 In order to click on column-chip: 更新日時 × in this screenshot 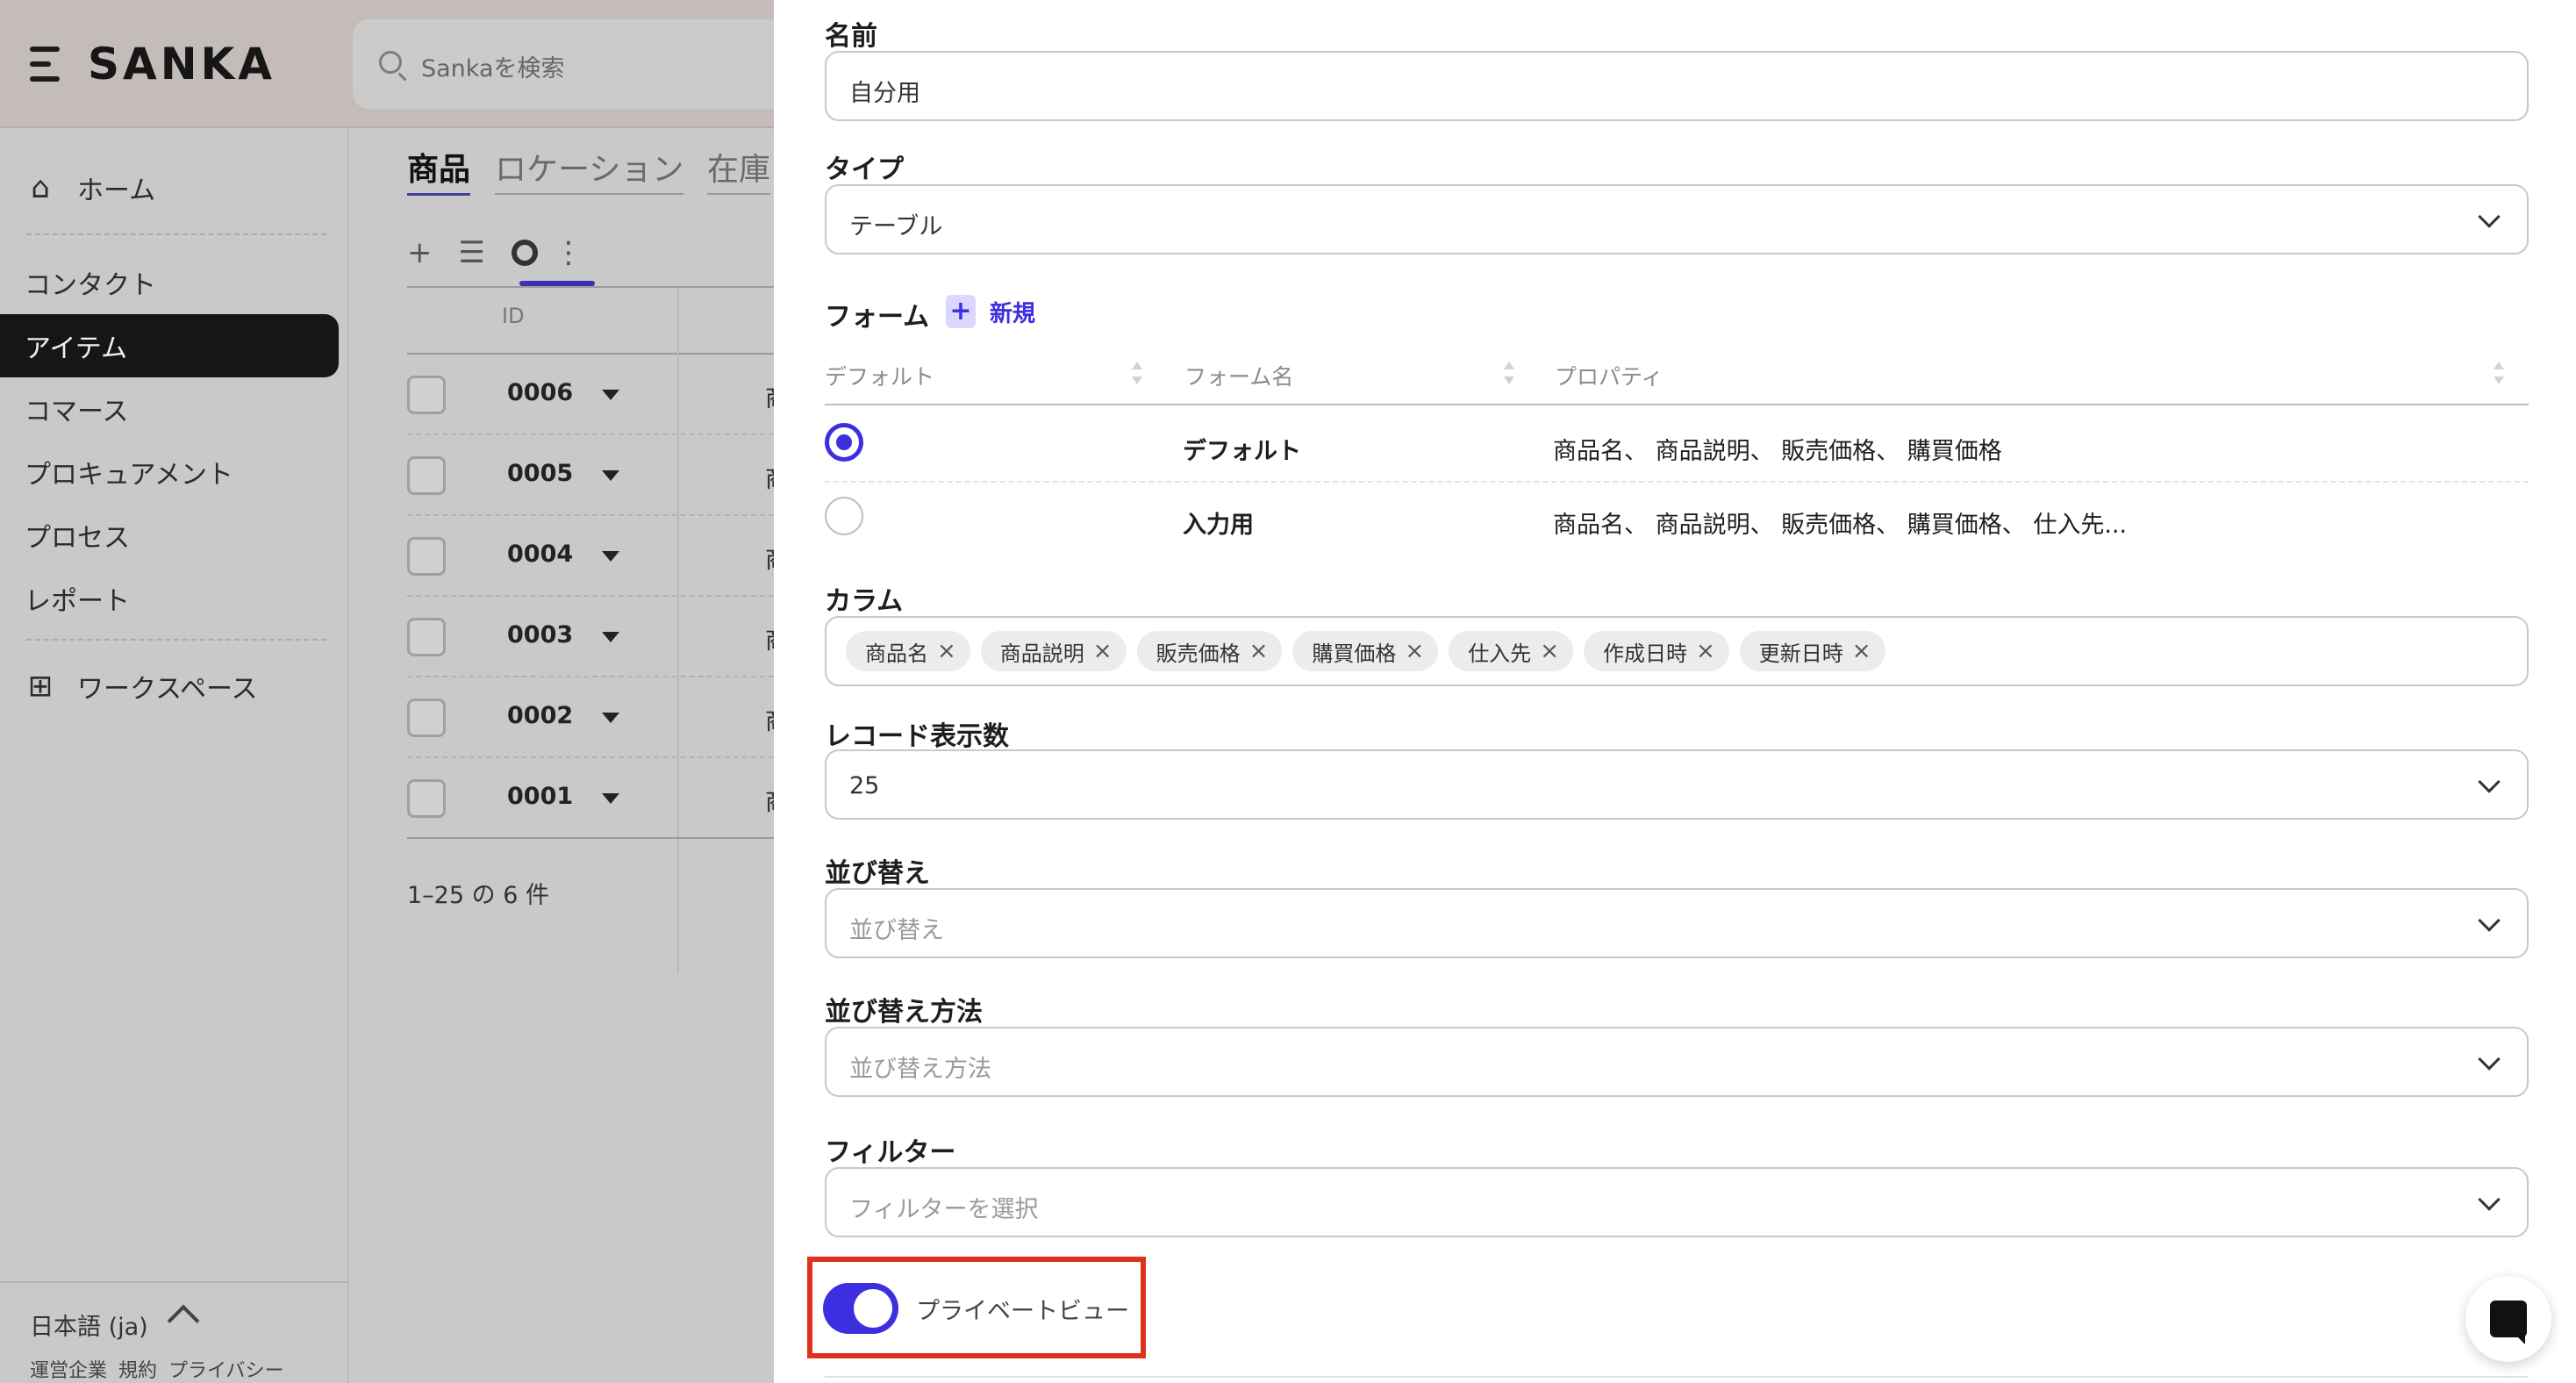, I will do `click(1812, 651)`.